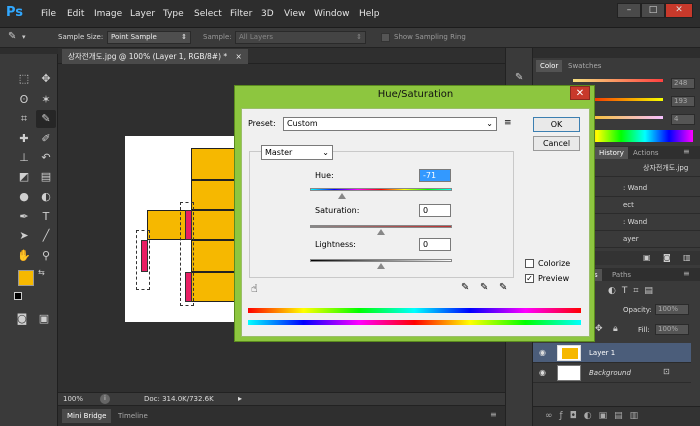 The width and height of the screenshot is (700, 426). I want to click on menu-type: Type, so click(173, 14).